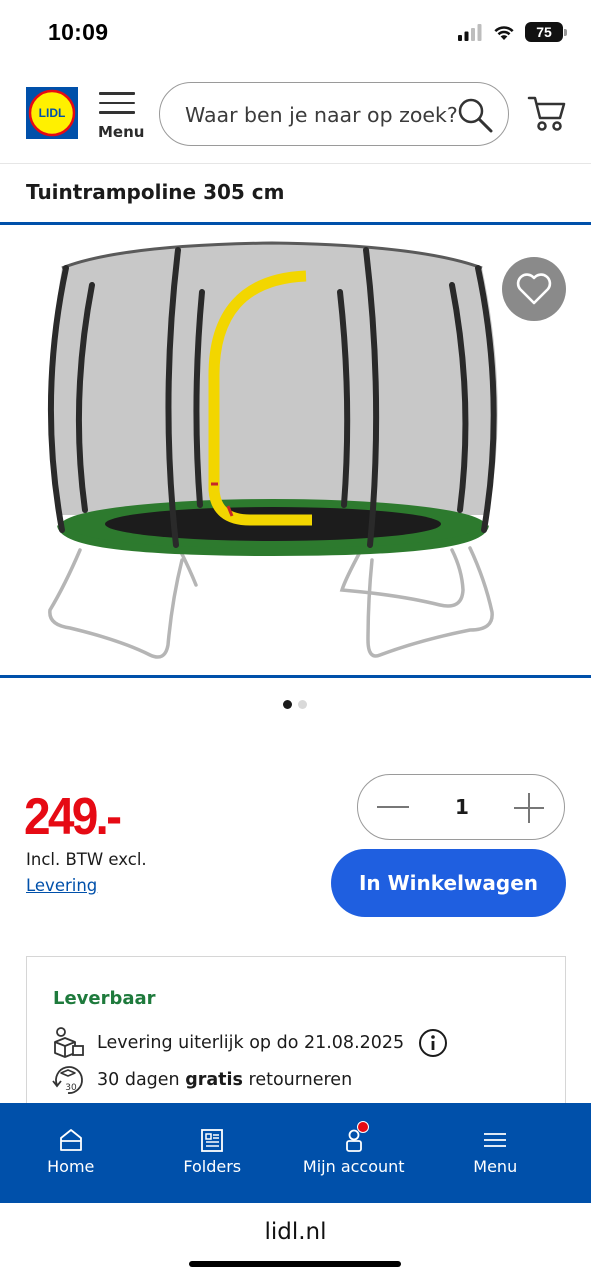 The image size is (591, 1280). Describe the element at coordinates (70, 1140) in the screenshot. I see `home-icon` at that location.